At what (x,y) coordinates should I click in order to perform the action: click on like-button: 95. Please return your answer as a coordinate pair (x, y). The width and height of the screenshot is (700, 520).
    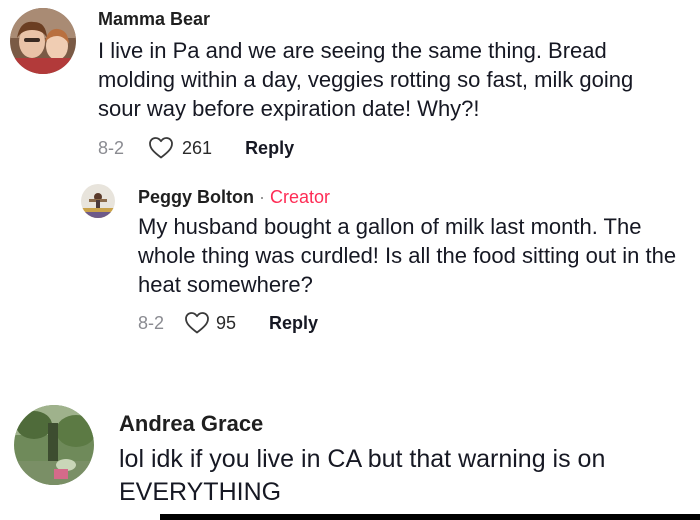
    Looking at the image, I should click on (210, 323).